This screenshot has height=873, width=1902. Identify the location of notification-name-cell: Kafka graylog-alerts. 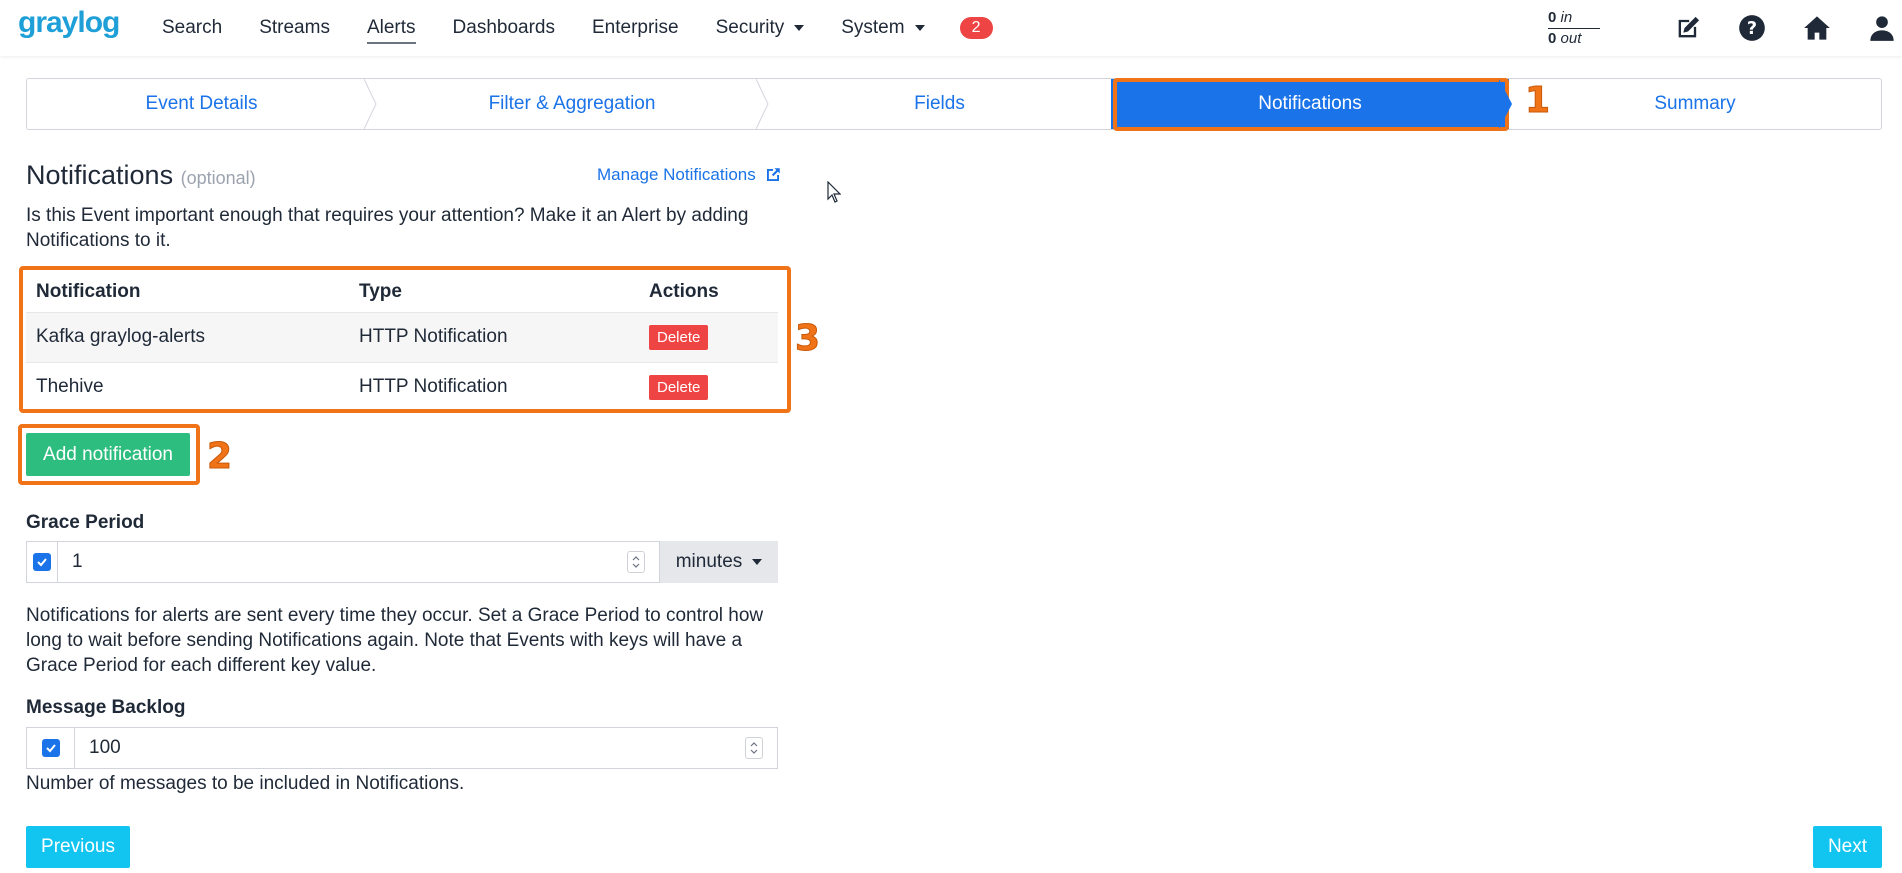
(187, 336).